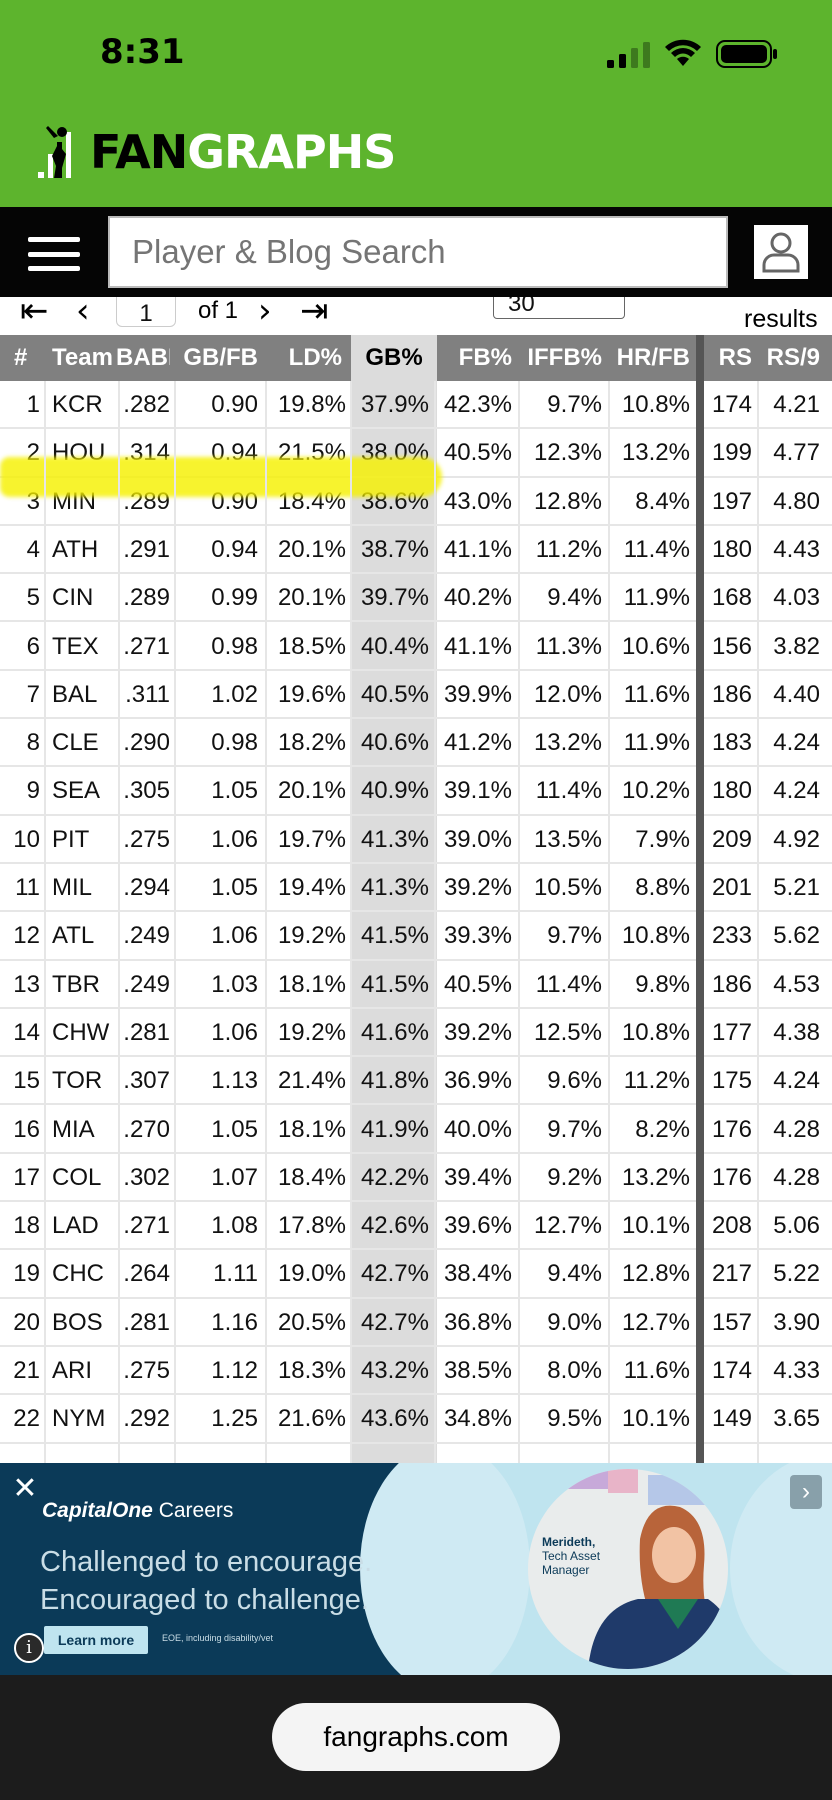 Image resolution: width=832 pixels, height=1800 pixels. I want to click on team-link: COL, so click(85, 1178).